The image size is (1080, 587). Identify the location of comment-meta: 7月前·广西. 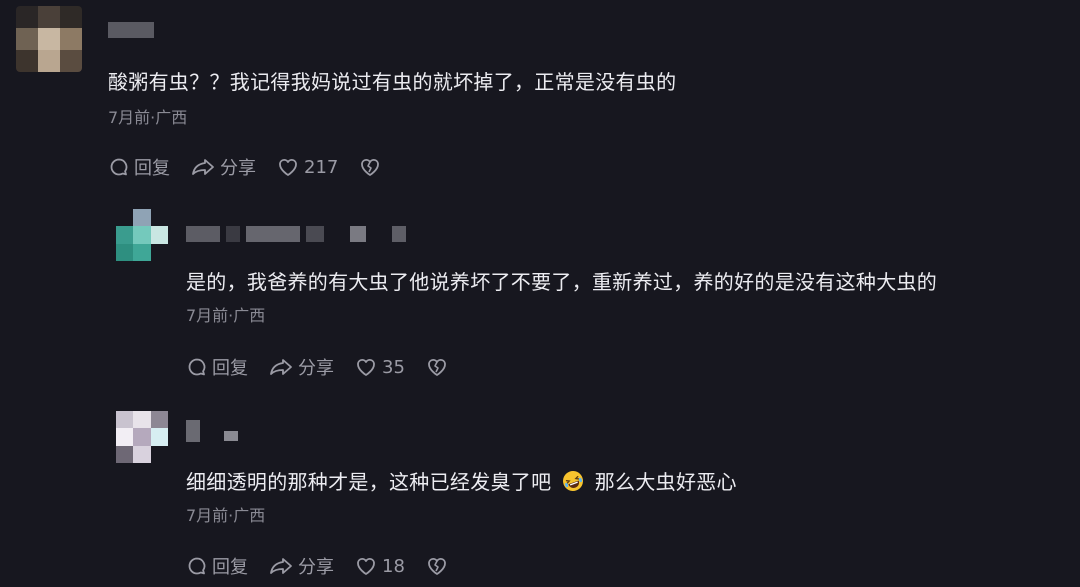
(226, 515).